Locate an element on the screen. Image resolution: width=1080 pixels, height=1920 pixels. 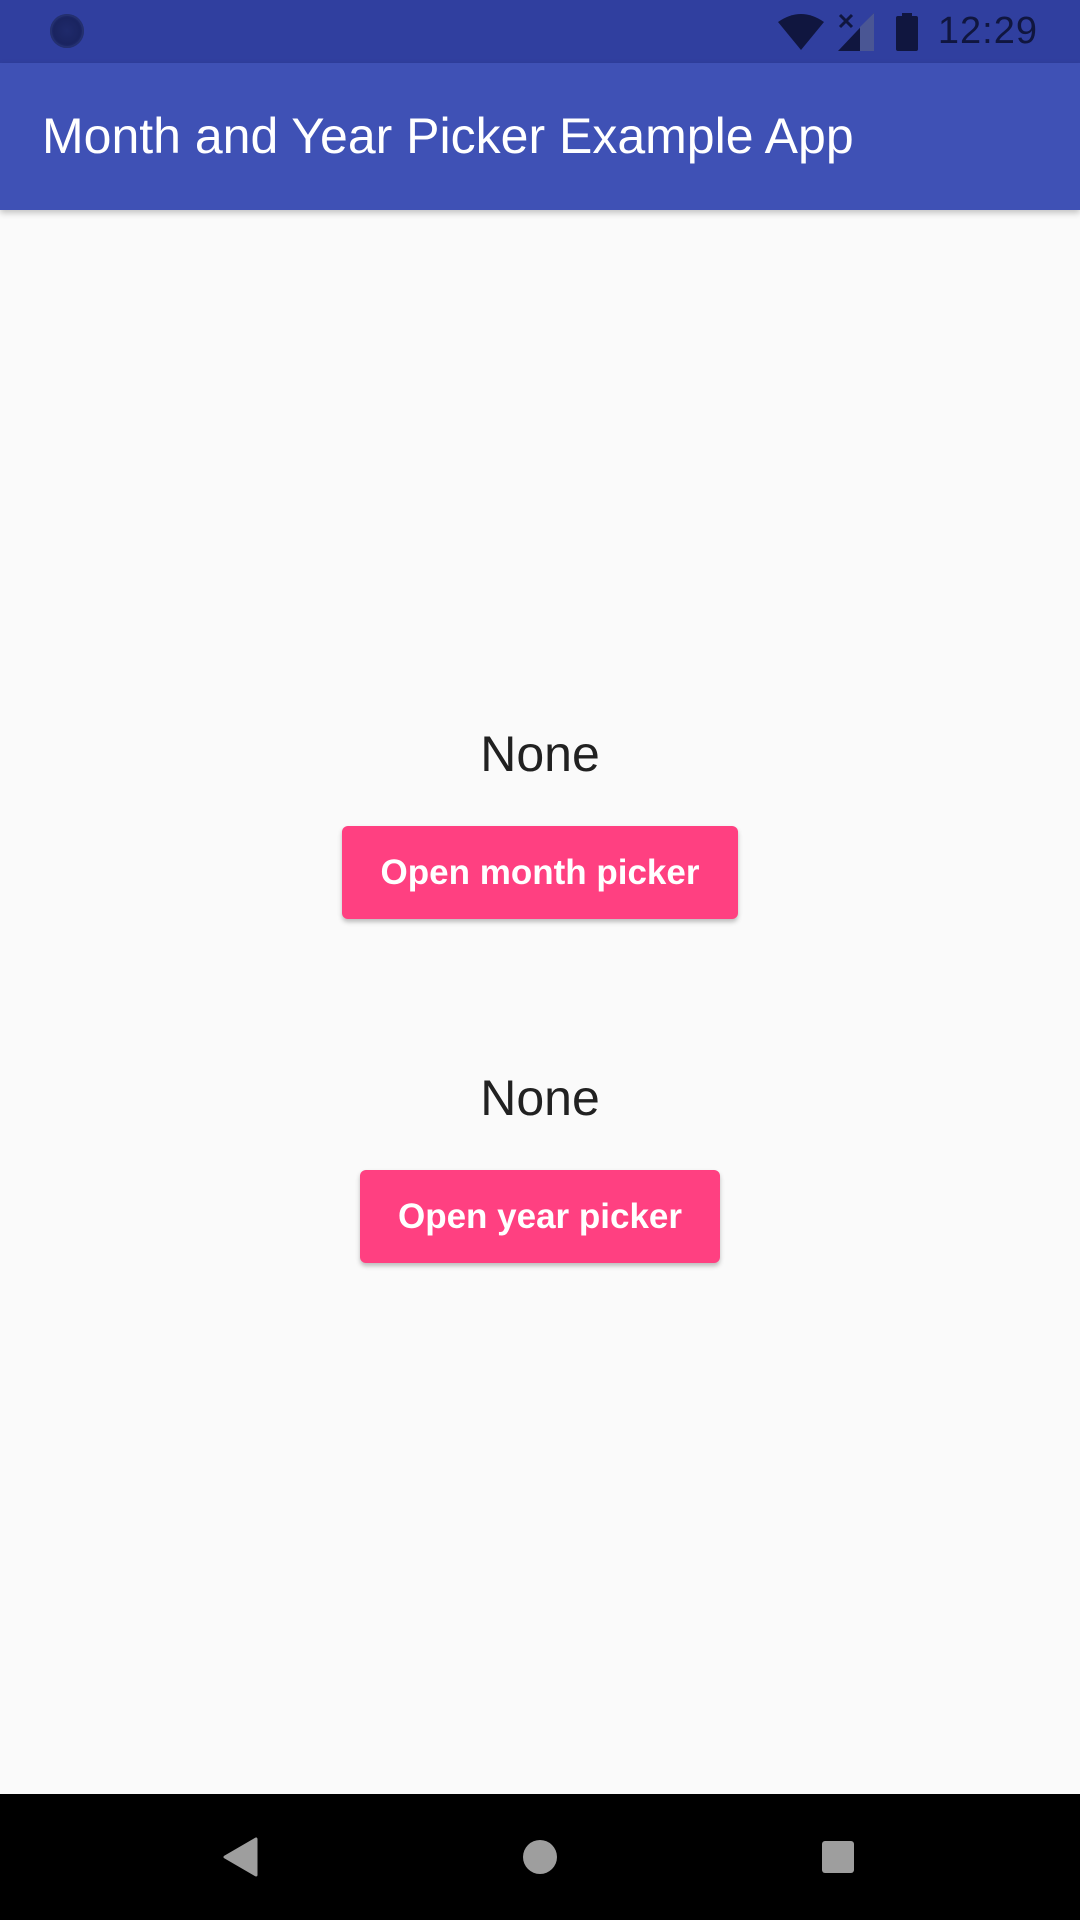
sync-icon is located at coordinates (67, 31).